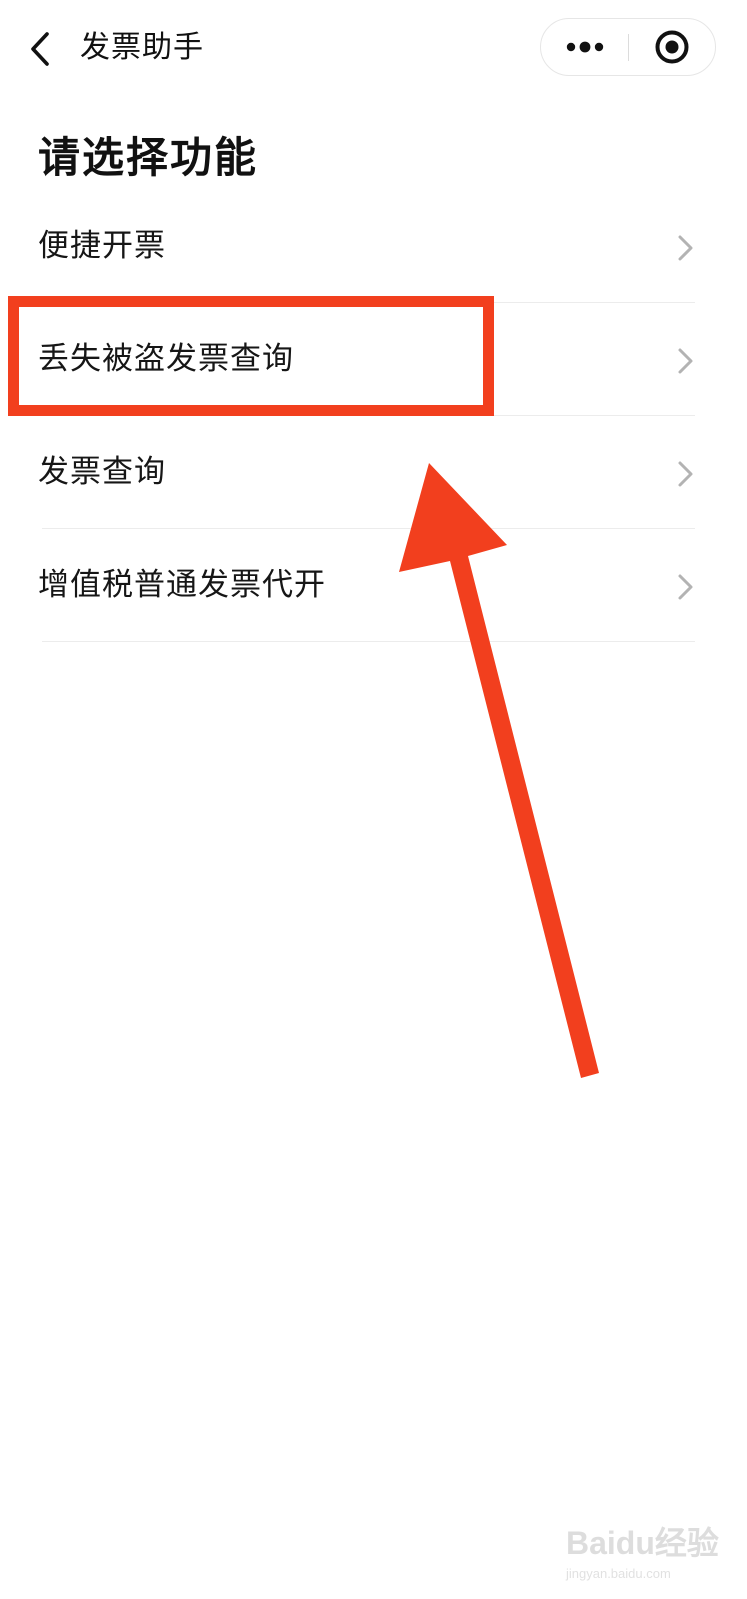  I want to click on menu-item-invoice-query: 发票查询, so click(373, 472).